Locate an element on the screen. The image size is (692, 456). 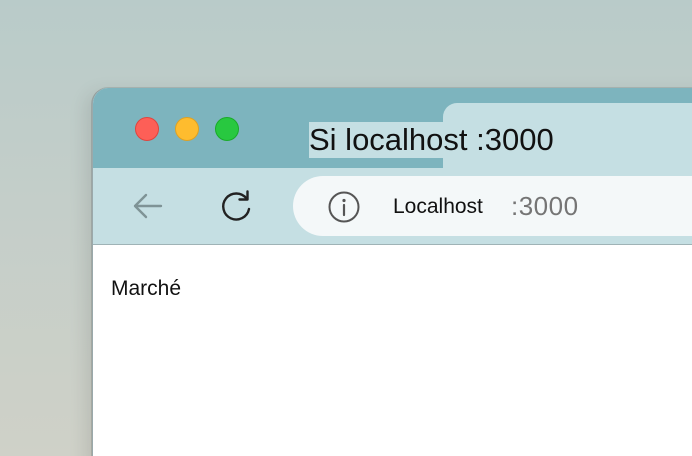
site-info-button is located at coordinates (344, 207).